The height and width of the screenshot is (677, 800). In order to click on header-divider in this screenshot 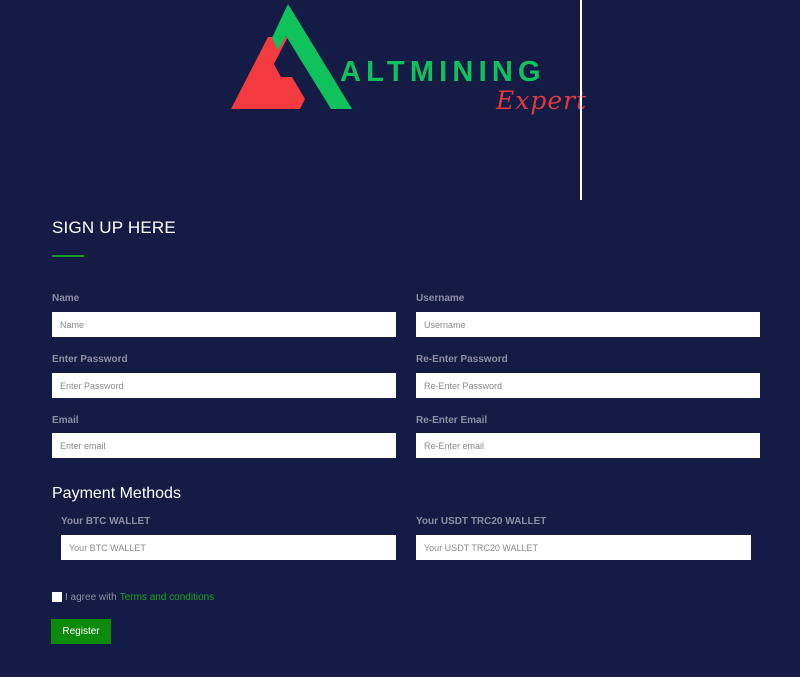, I will do `click(581, 100)`.